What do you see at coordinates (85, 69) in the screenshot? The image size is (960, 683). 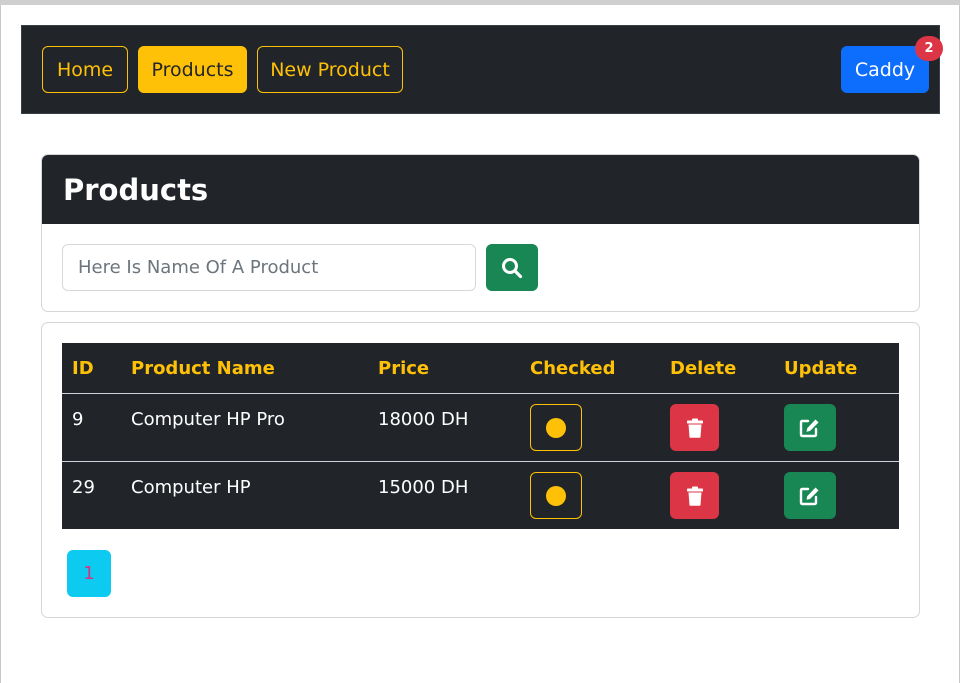 I see `nav-home-button: Home` at bounding box center [85, 69].